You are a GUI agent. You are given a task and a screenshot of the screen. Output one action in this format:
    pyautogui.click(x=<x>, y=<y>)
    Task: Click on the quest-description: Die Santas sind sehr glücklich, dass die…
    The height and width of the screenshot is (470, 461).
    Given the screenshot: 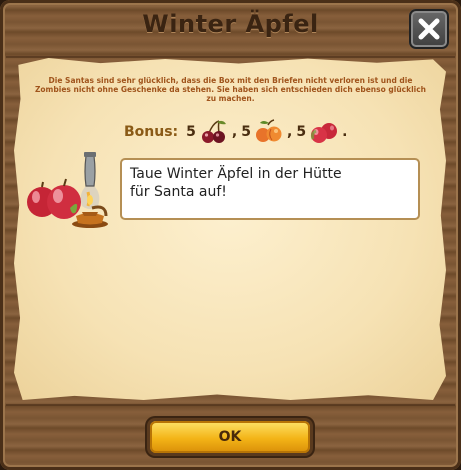 What is the action you would take?
    pyautogui.click(x=230, y=89)
    